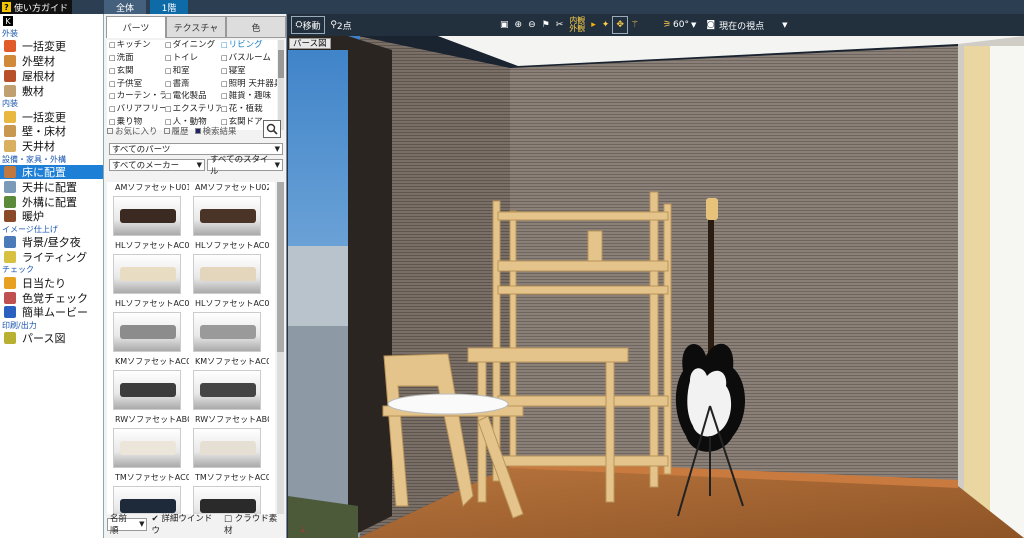  I want to click on zoom-in-icon: ⊕, so click(519, 25).